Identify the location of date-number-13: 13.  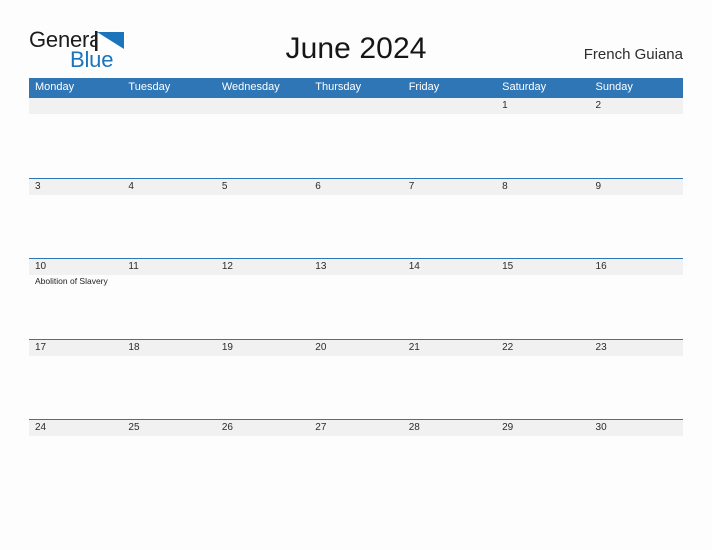
(355, 267).